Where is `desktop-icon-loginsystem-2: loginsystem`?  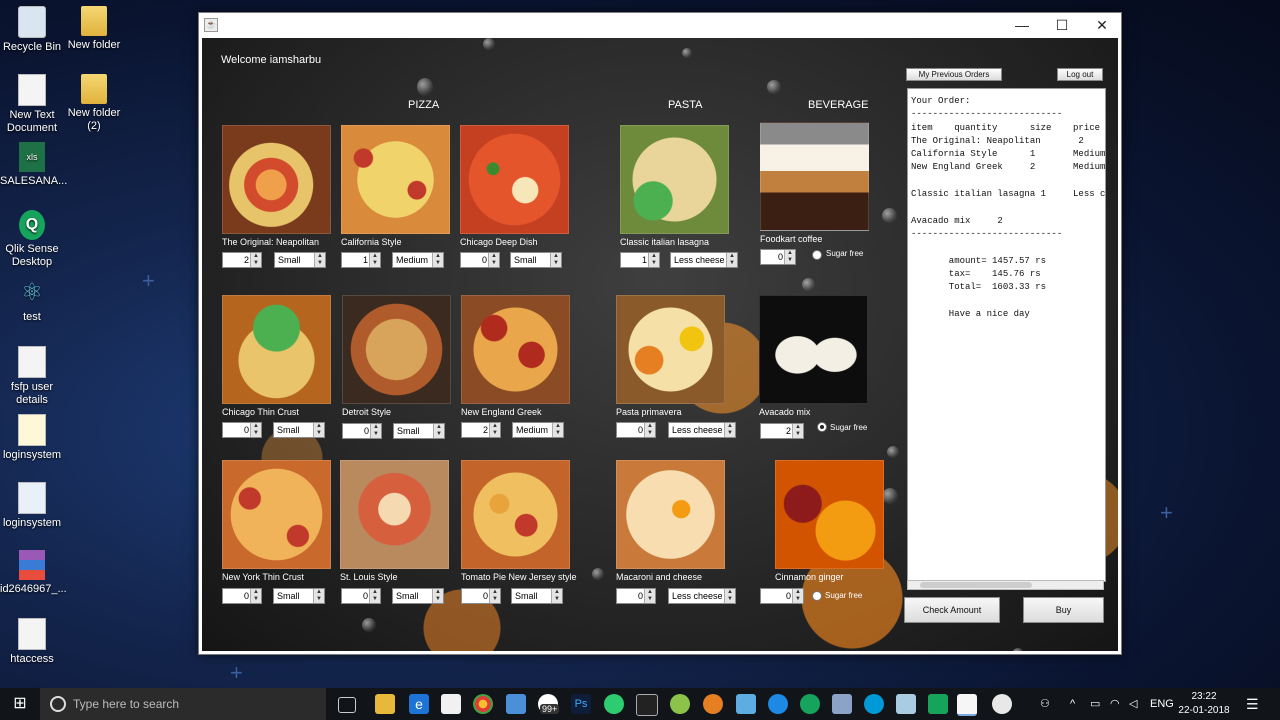 desktop-icon-loginsystem-2: loginsystem is located at coordinates (32, 506).